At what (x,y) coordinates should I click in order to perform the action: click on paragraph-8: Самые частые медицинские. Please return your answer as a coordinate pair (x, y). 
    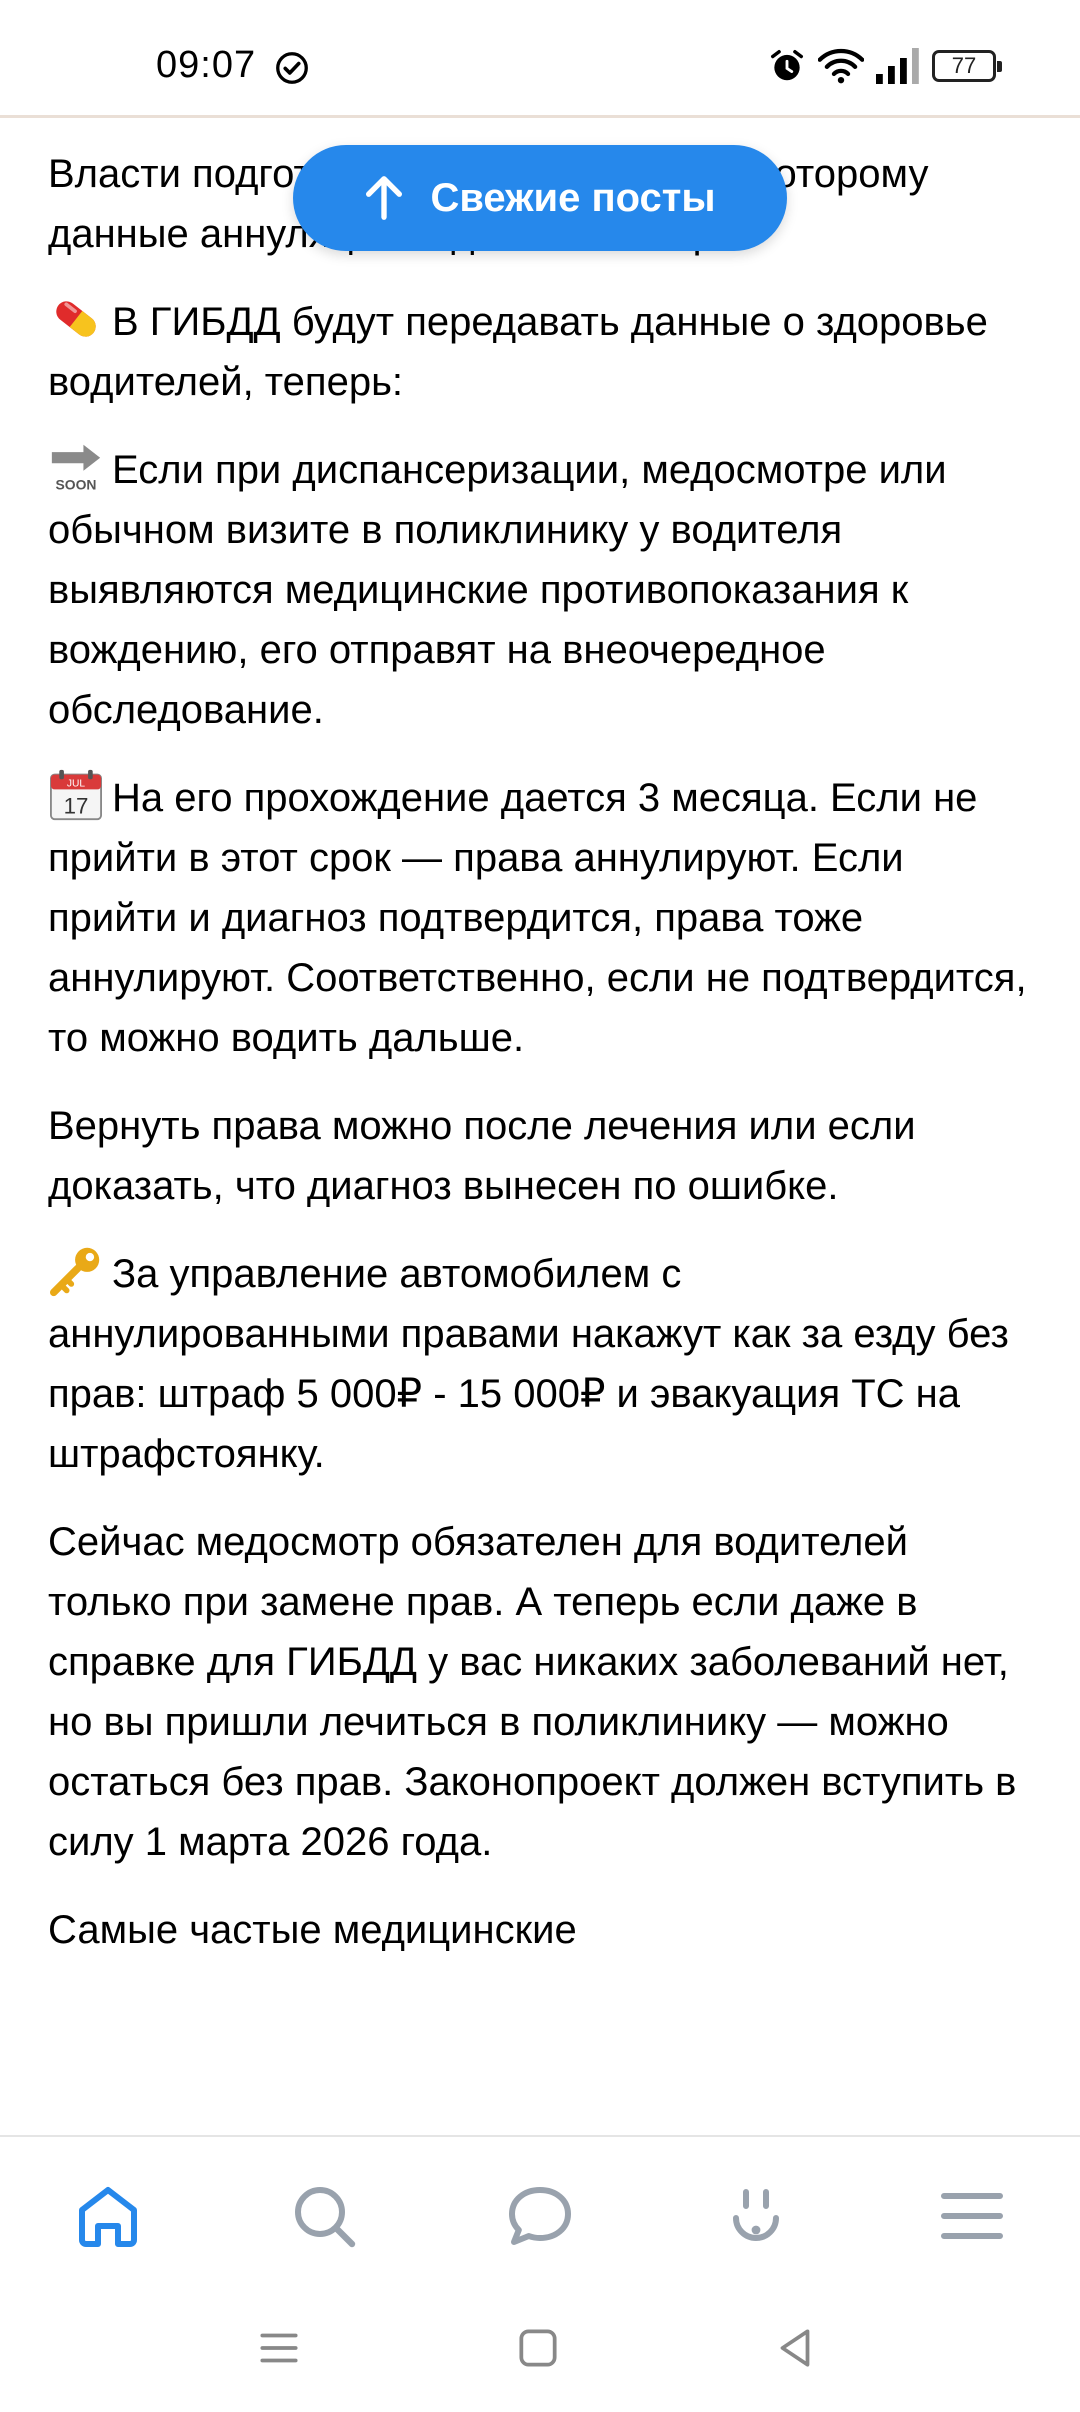
    Looking at the image, I should click on (312, 1930).